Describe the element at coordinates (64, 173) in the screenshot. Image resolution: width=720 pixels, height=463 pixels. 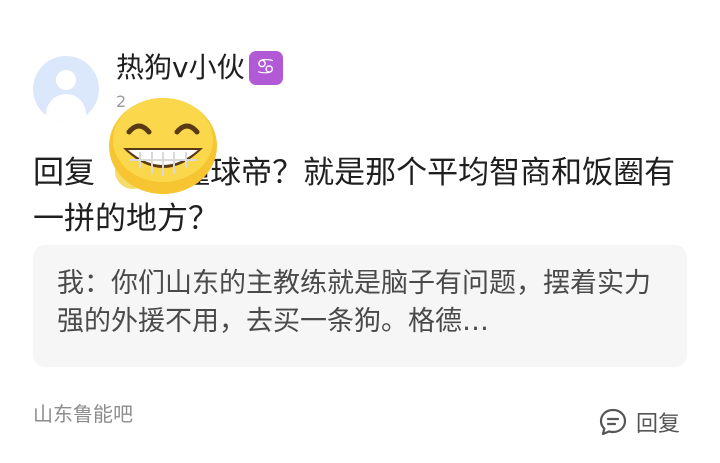
I see `reply-label: 回复` at that location.